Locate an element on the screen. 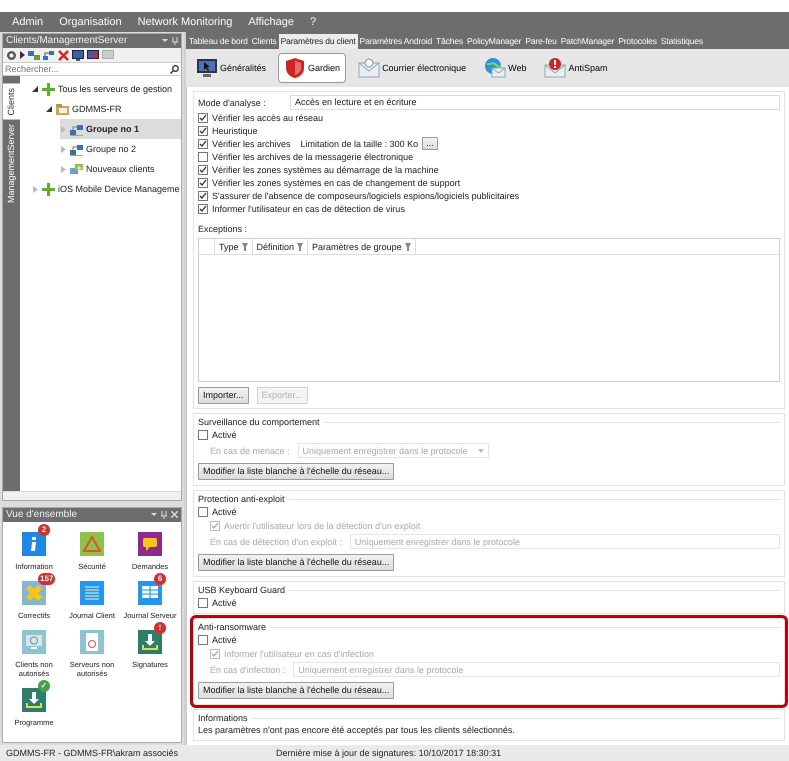 The image size is (789, 761). menu-item: Organisation is located at coordinates (90, 22).